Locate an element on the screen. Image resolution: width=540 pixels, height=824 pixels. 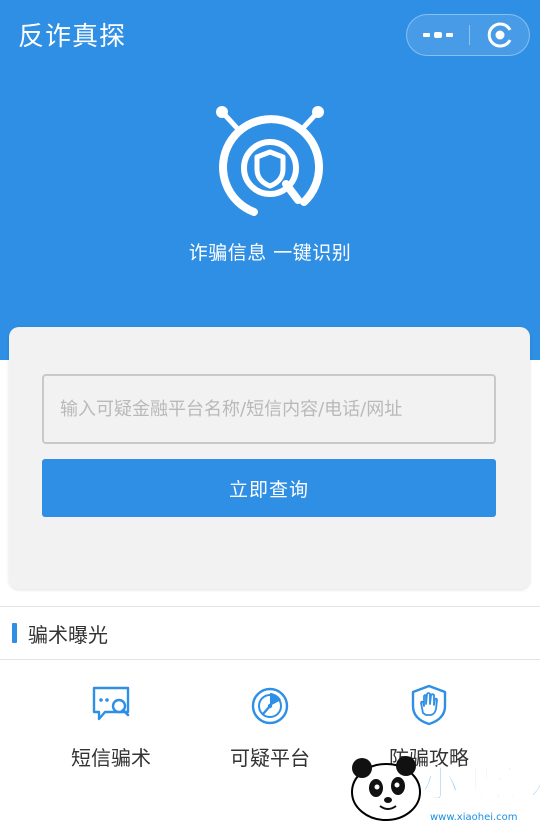
section-marker is located at coordinates (14, 633).